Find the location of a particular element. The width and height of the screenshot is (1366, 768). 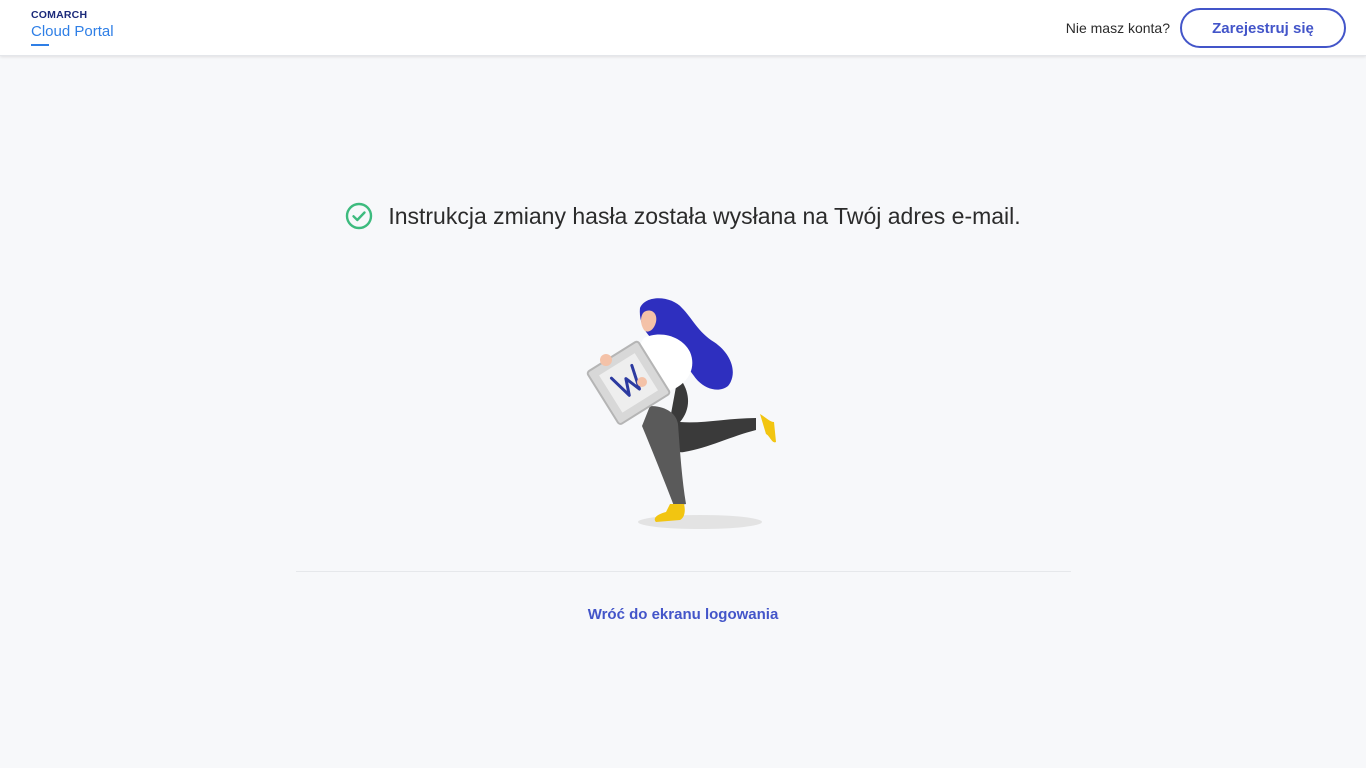

comarch-cloud-portal-logo: COMARCH Cloud Portal is located at coordinates (72, 27).